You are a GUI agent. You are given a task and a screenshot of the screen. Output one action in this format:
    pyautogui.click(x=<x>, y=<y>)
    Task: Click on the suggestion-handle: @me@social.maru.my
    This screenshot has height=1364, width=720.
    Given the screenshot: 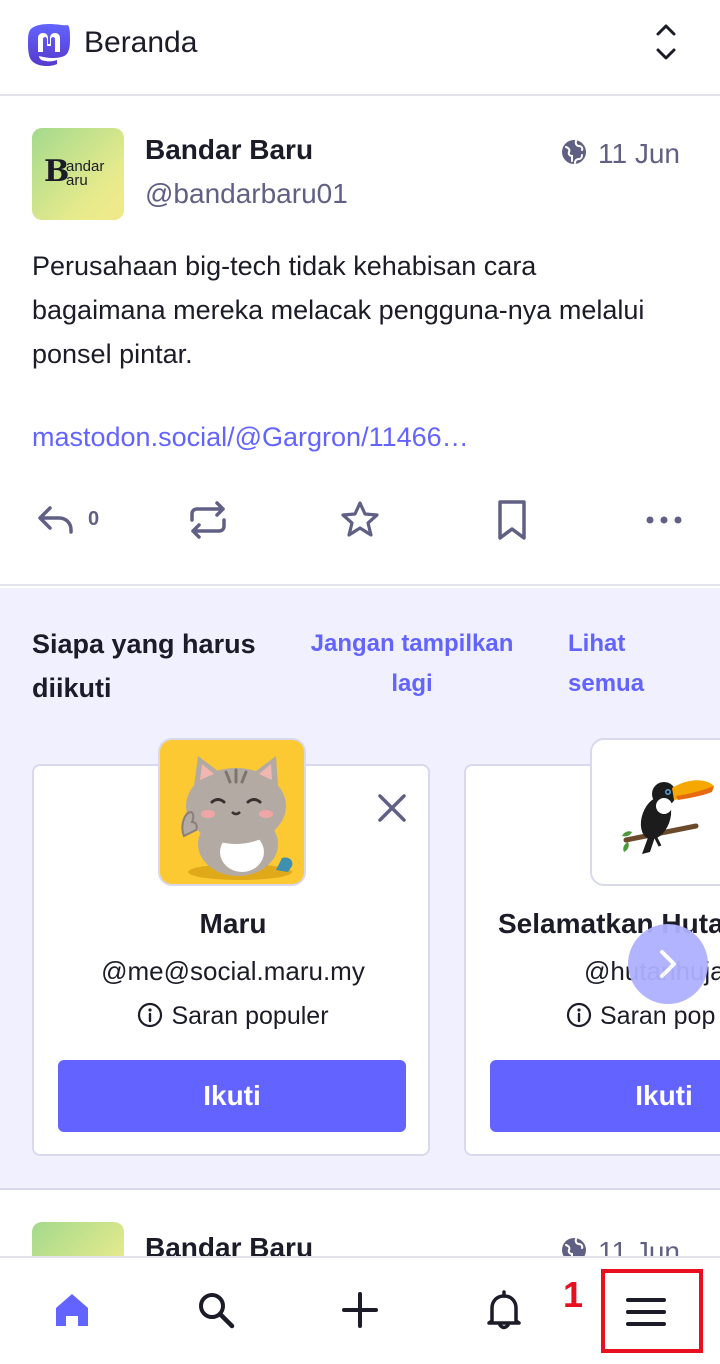 What is the action you would take?
    pyautogui.click(x=233, y=971)
    